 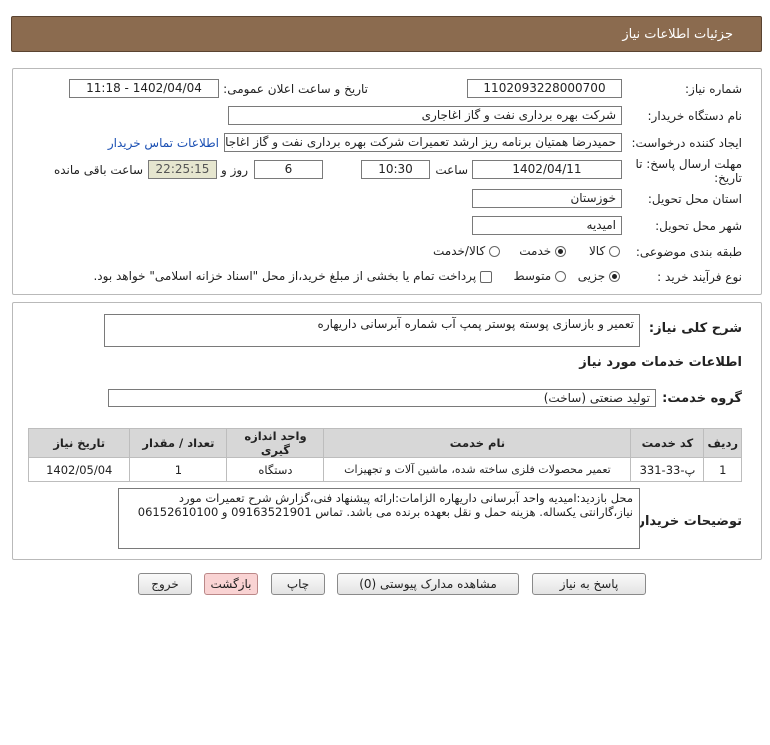 I want to click on province-field: خوزستان, so click(x=547, y=198).